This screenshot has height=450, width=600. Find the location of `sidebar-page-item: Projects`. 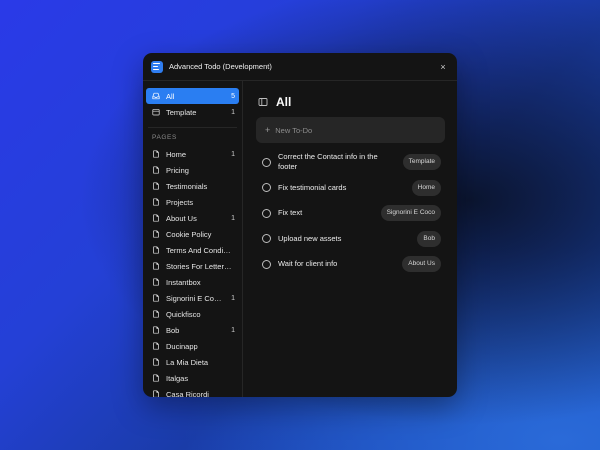

sidebar-page-item: Projects is located at coordinates (192, 202).